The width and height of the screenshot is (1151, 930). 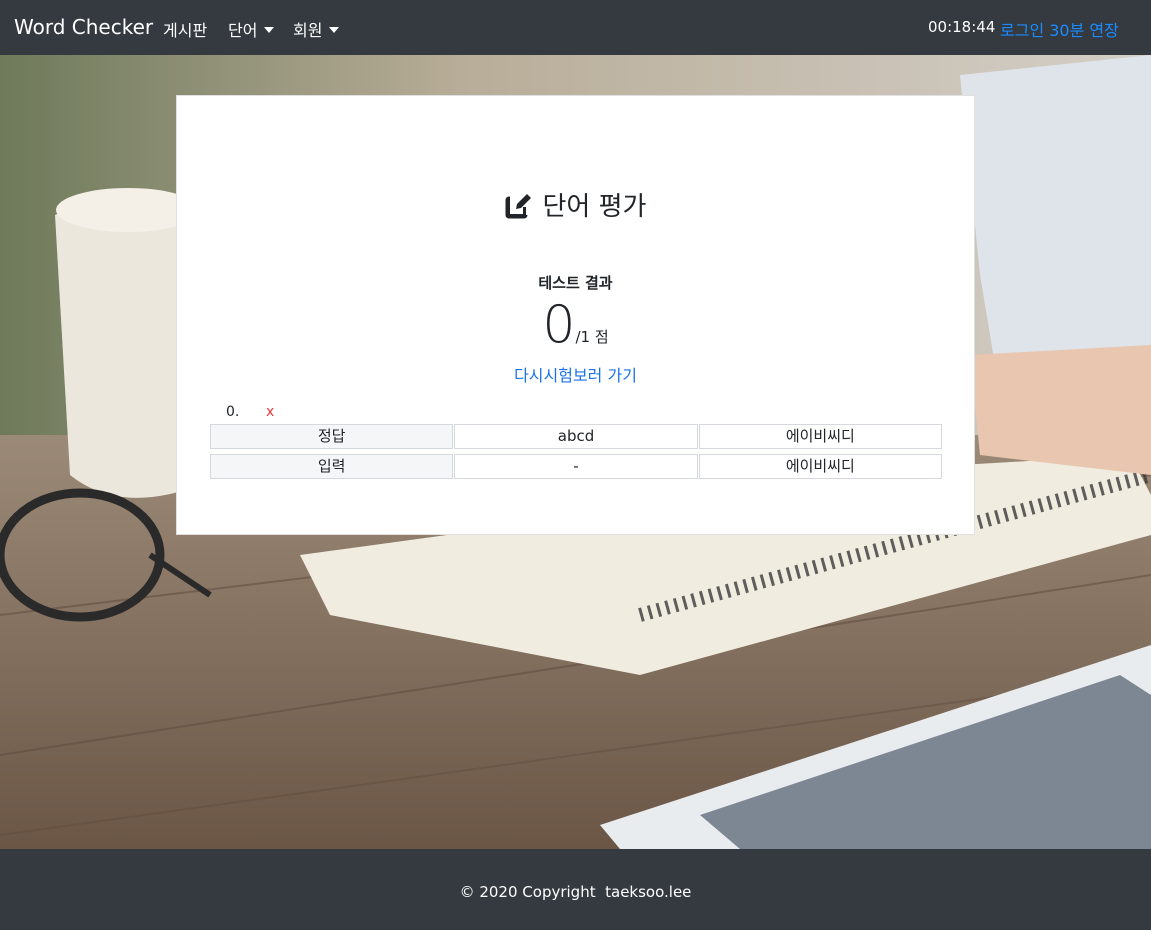 What do you see at coordinates (594, 207) in the screenshot?
I see `title-text: 단어 평가` at bounding box center [594, 207].